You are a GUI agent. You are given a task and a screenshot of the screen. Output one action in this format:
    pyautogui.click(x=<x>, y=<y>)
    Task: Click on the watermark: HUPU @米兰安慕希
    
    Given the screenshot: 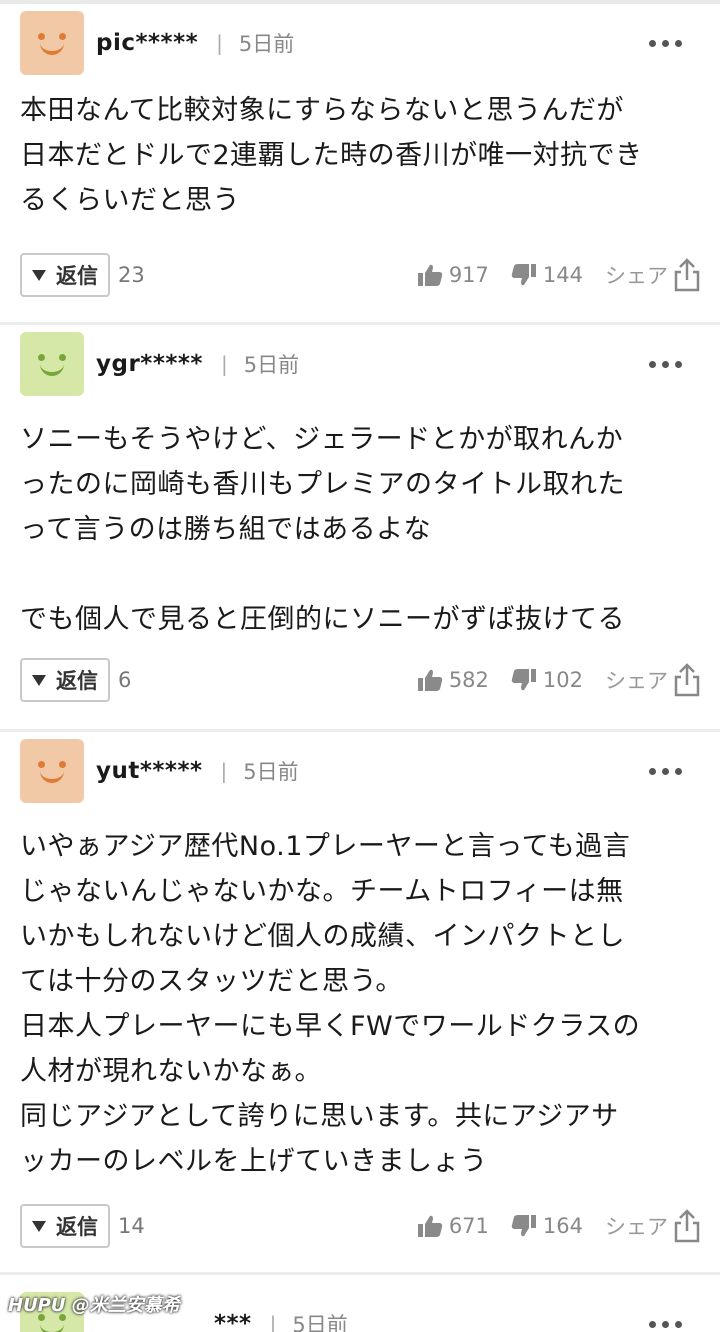 What is the action you would take?
    pyautogui.click(x=94, y=1305)
    